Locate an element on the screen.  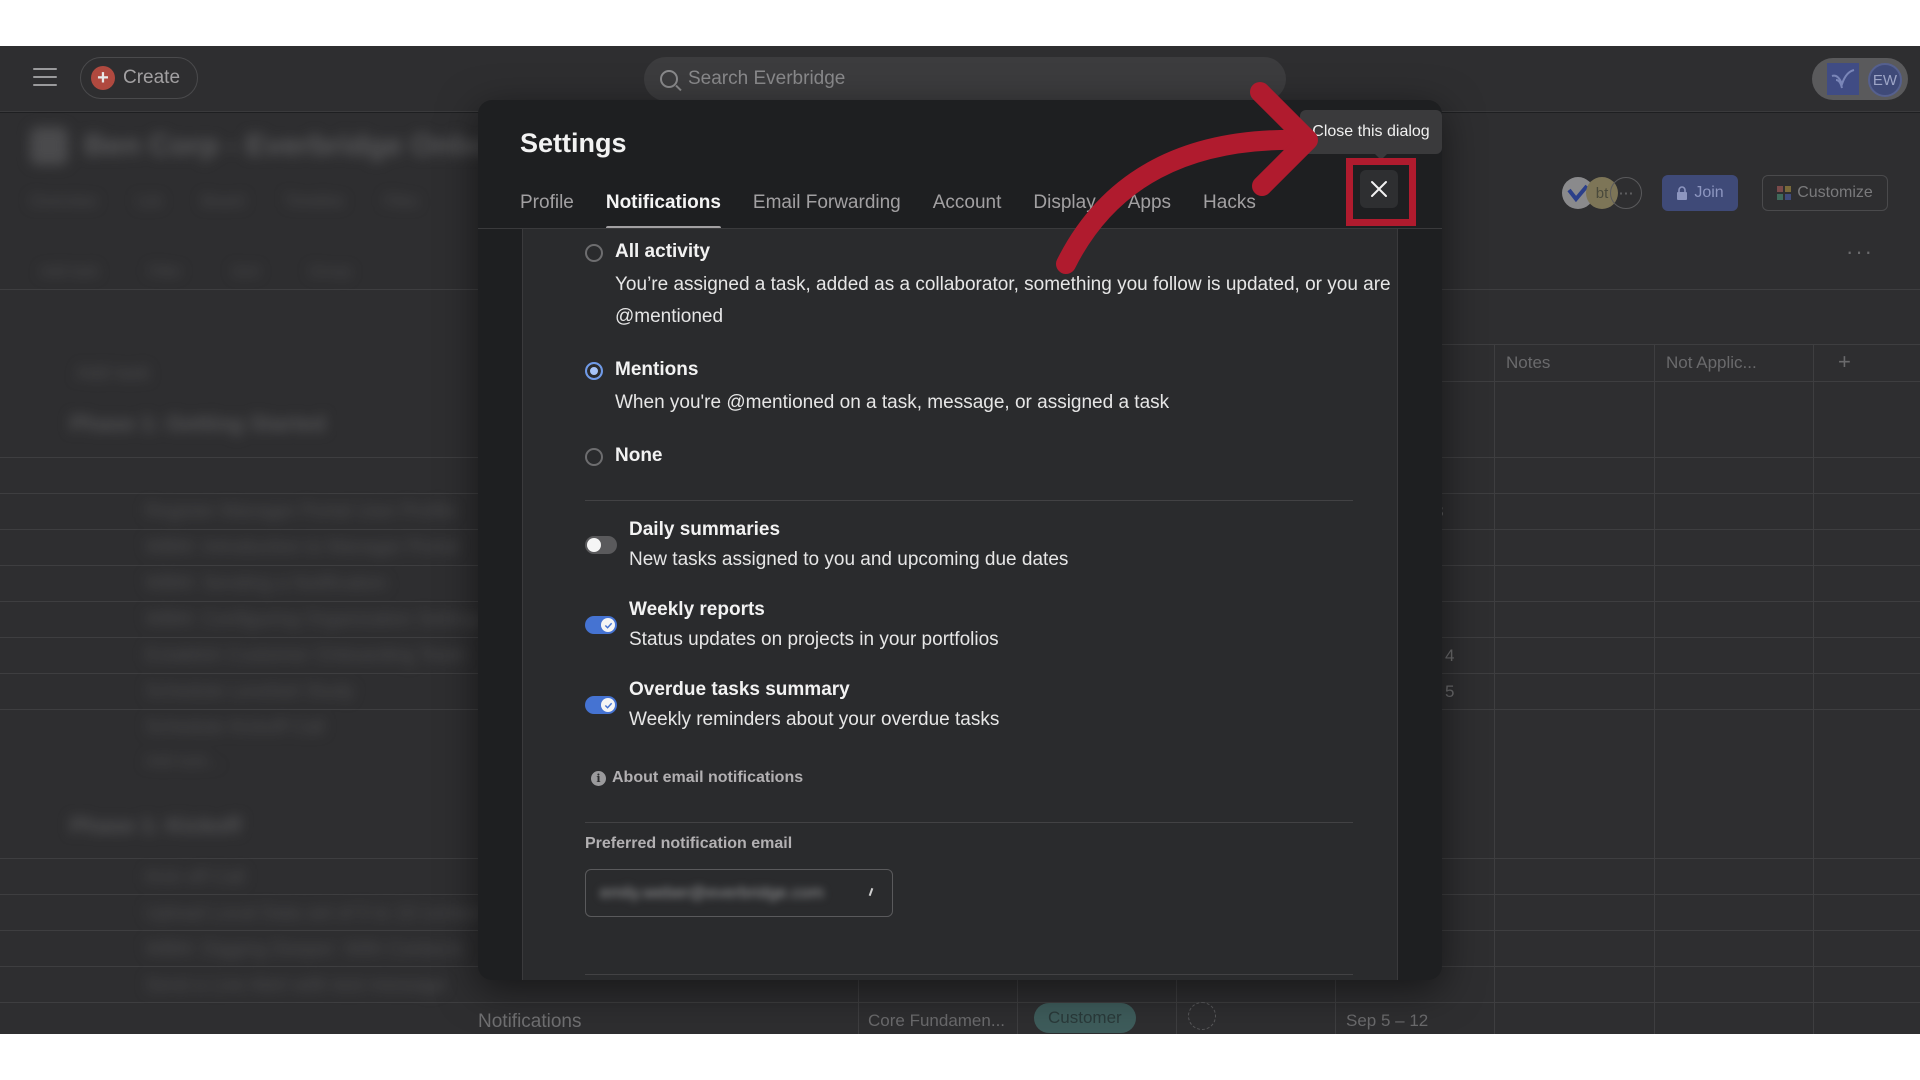
project-tab: Timeline is located at coordinates (314, 202).